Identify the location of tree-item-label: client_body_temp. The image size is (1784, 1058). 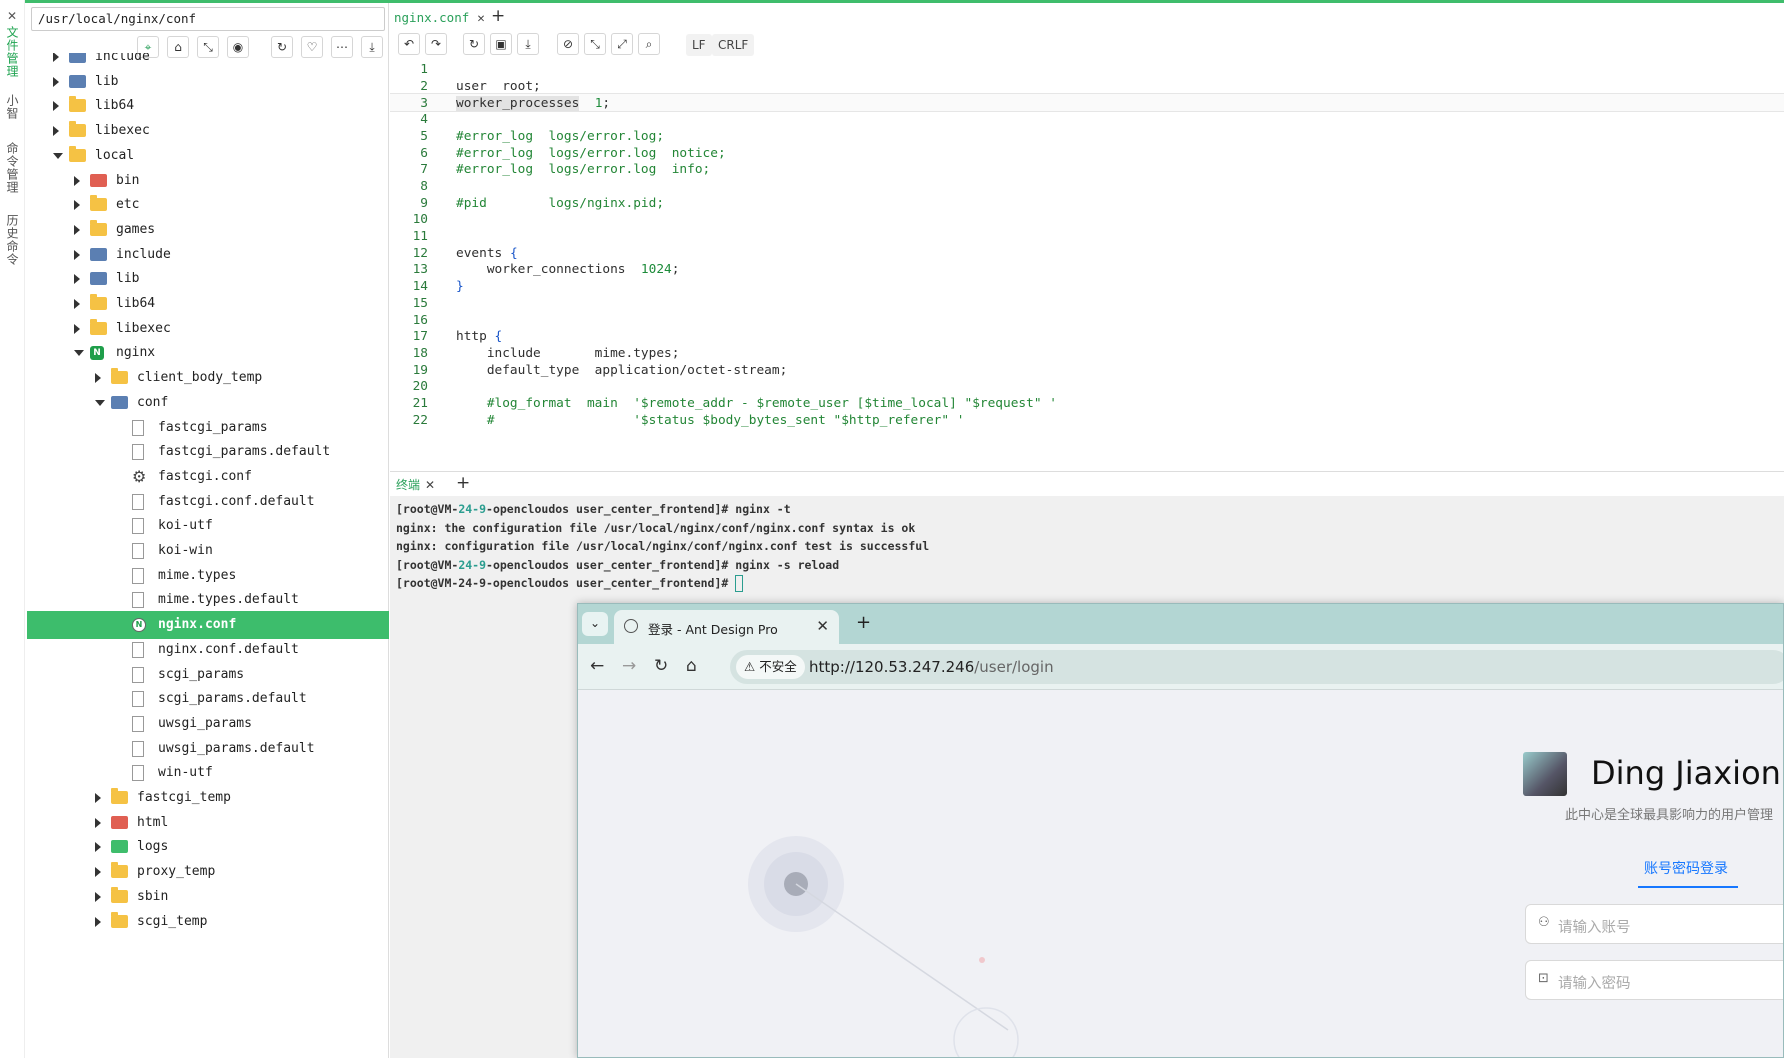
(200, 378).